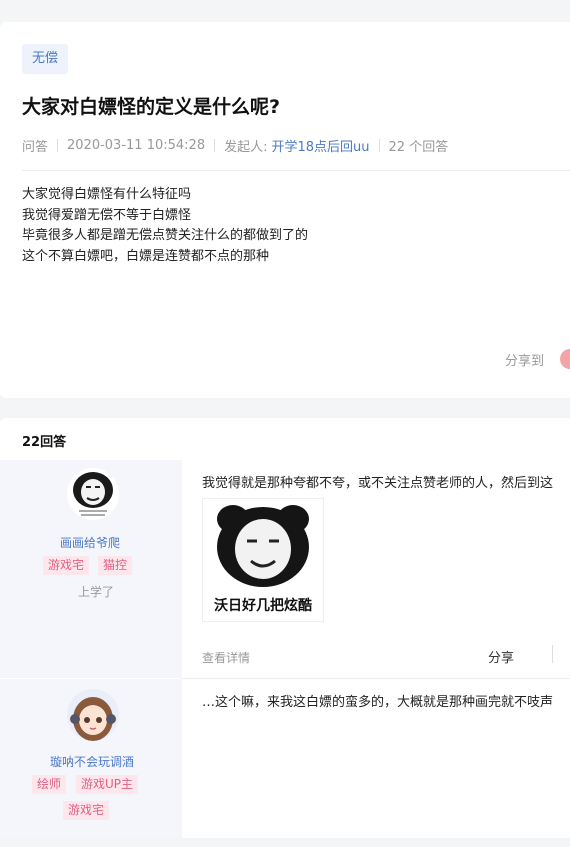 This screenshot has height=847, width=570. Describe the element at coordinates (136, 145) in the screenshot. I see `timestamp: 2020-03-11 10:54:28` at that location.